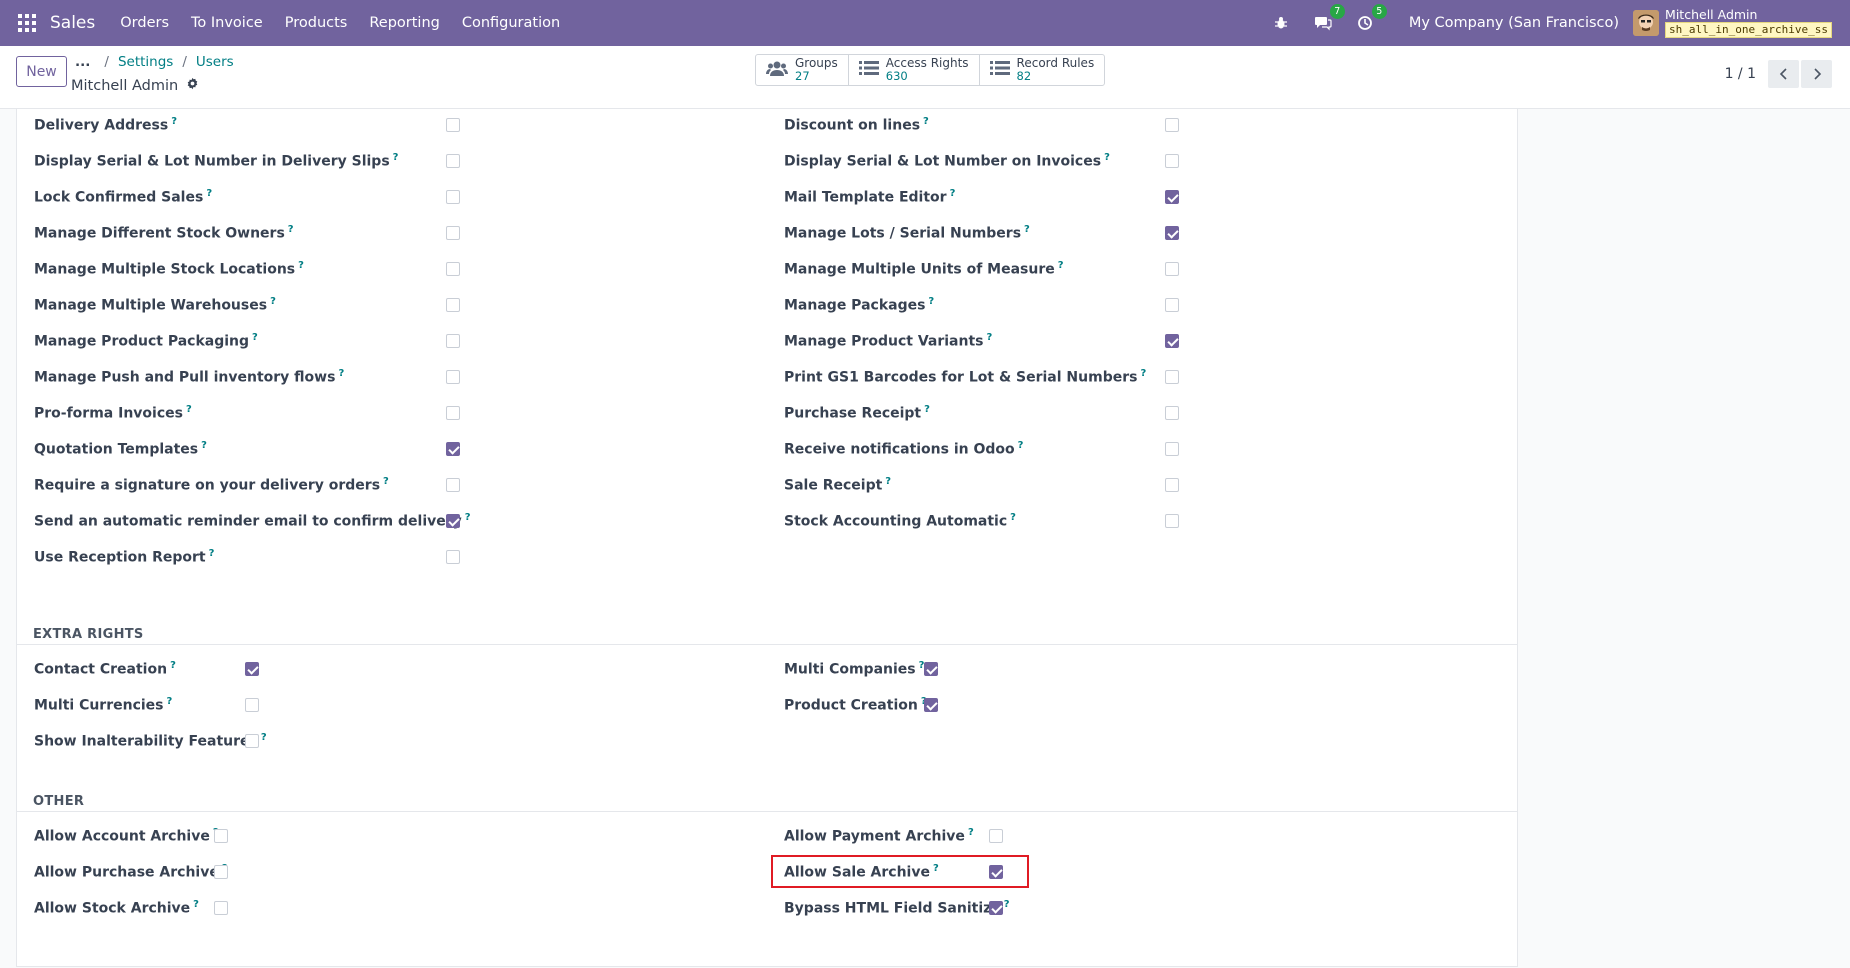  I want to click on field-label-manage-push-and-pull-inventory-flows: Manage Push and Pull inventory flows?, so click(189, 377).